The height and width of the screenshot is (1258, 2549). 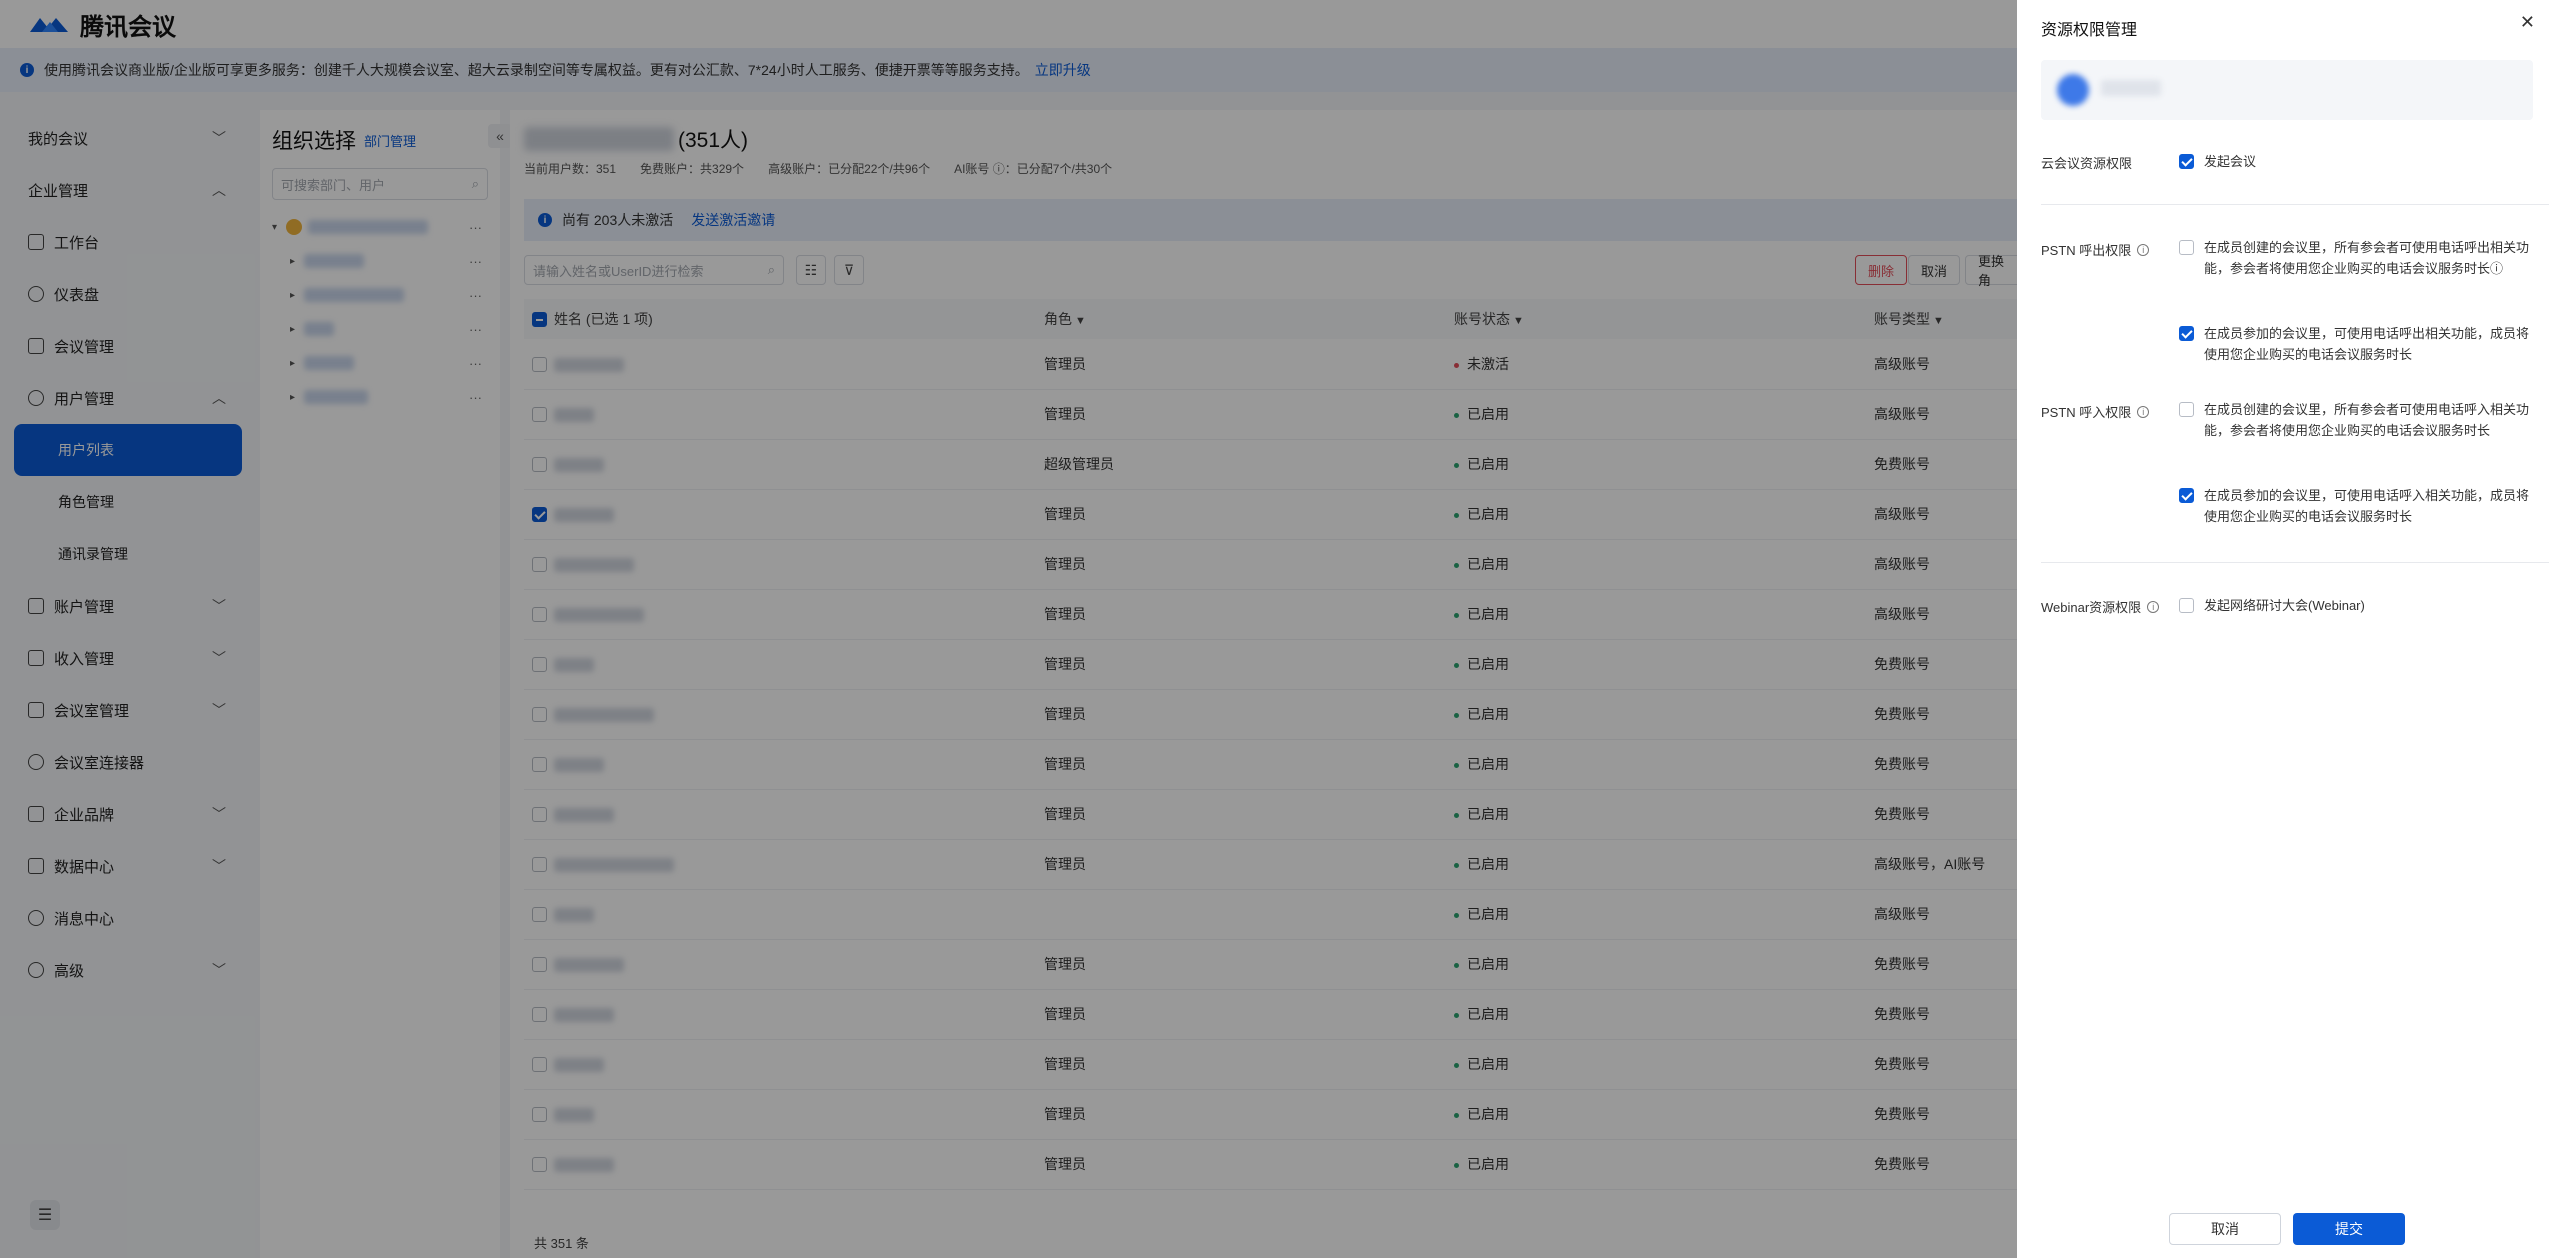 What do you see at coordinates (2073, 90) in the screenshot?
I see `avatar` at bounding box center [2073, 90].